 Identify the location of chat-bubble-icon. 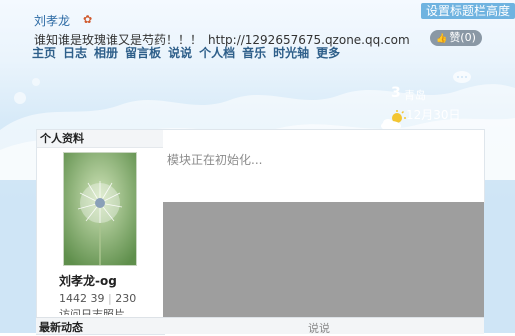
(462, 78).